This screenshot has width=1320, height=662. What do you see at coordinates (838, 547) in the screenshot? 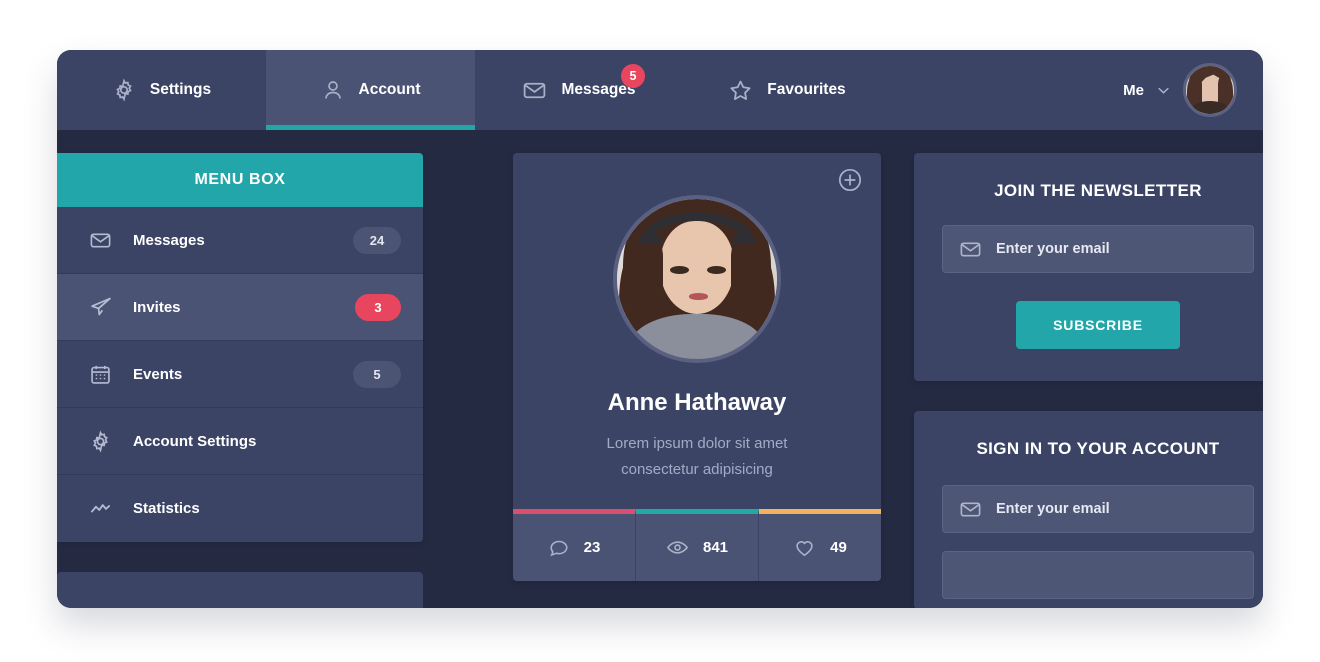
I see `stat-likes-value: 49` at bounding box center [838, 547].